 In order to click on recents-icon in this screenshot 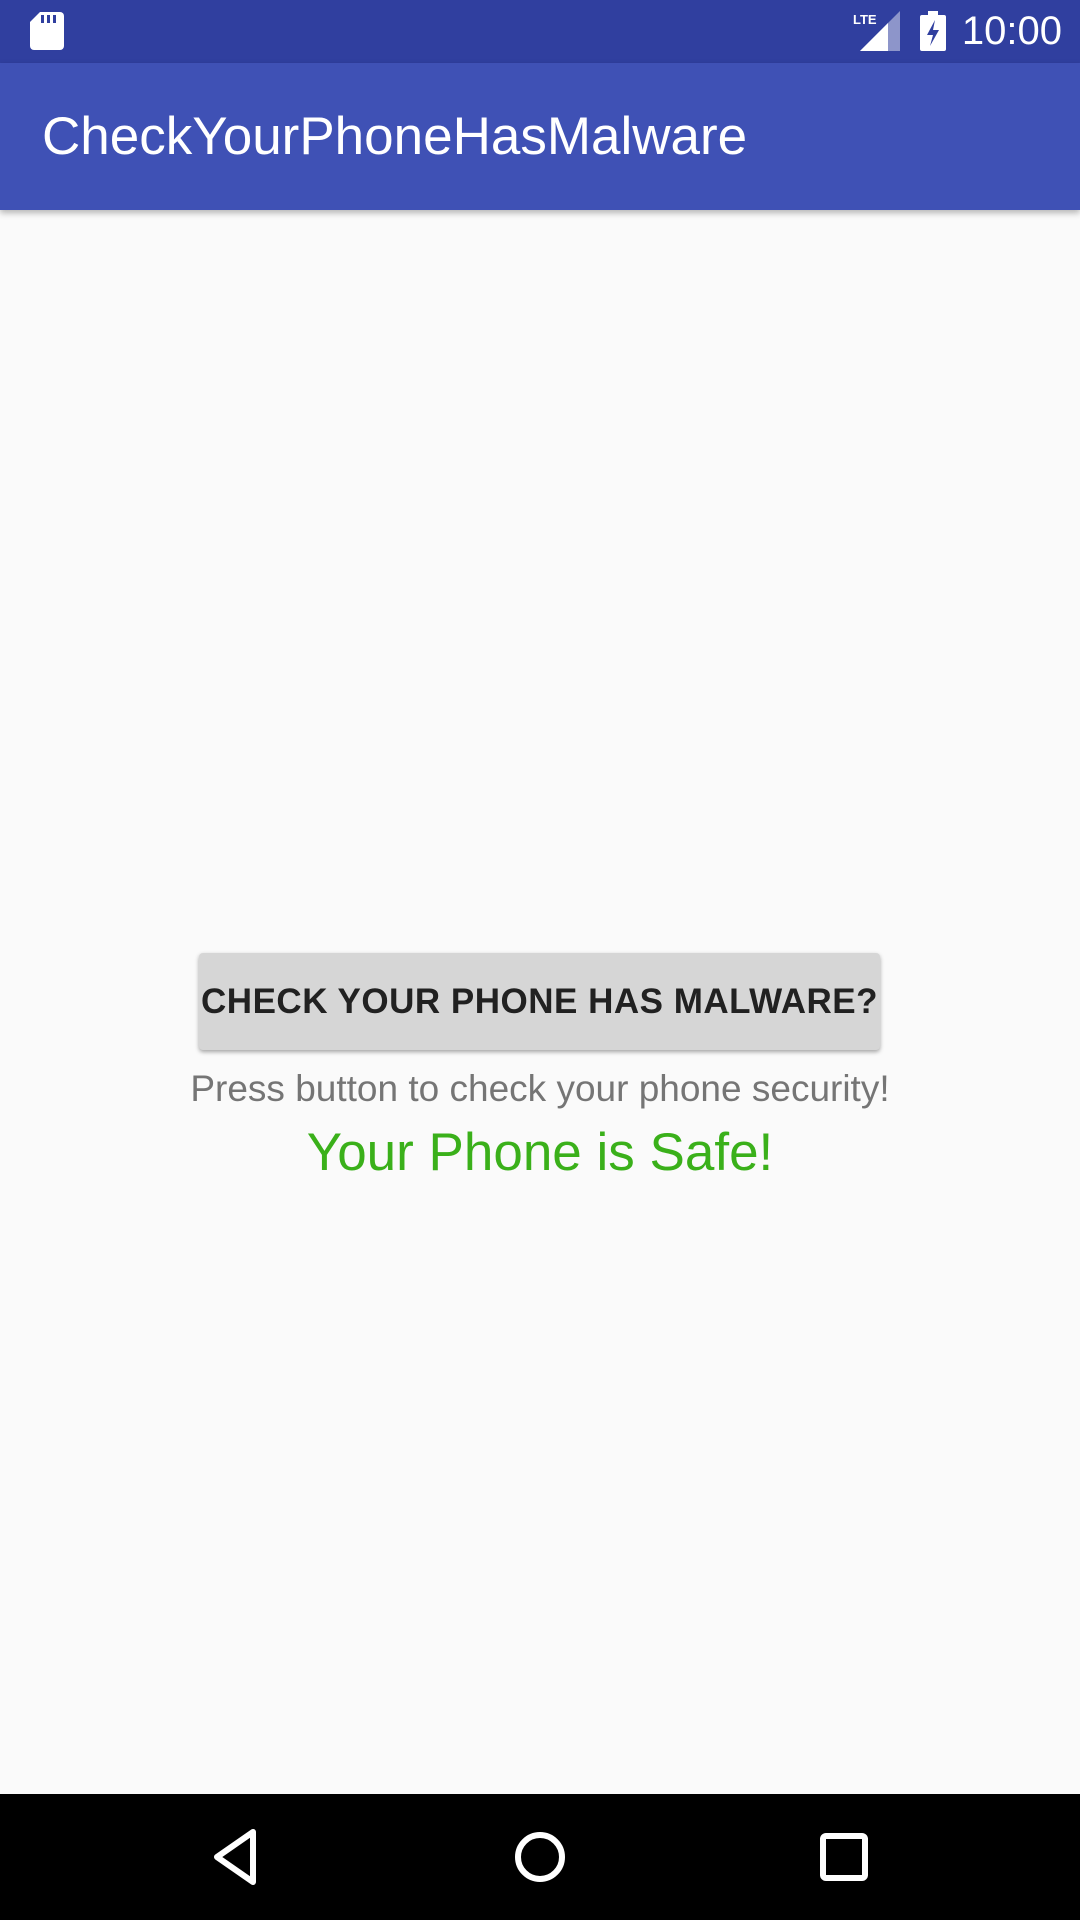, I will do `click(844, 1857)`.